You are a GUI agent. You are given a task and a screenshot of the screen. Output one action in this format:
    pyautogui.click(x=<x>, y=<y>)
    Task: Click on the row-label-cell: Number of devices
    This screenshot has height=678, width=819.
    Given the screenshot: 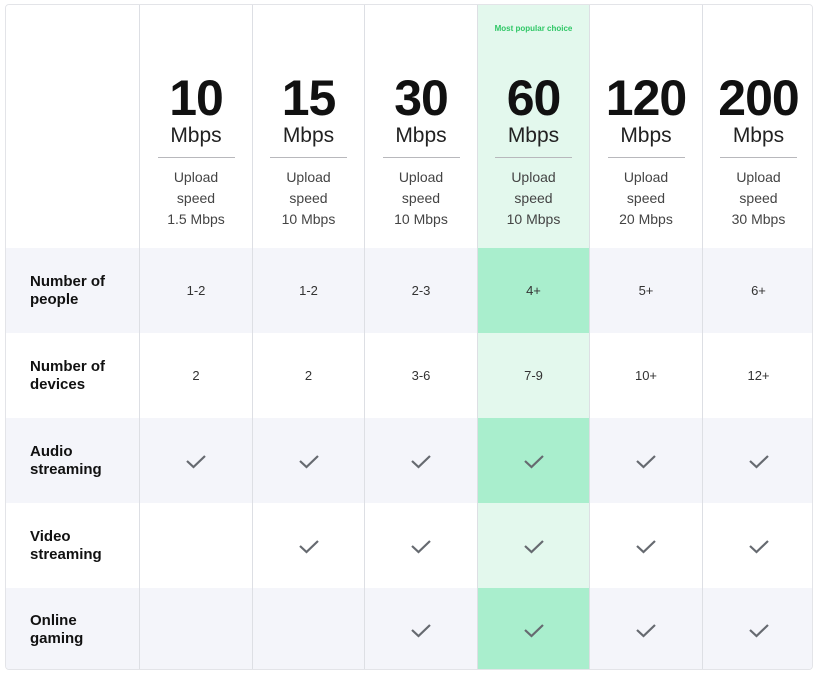 What is the action you would take?
    pyautogui.click(x=72, y=375)
    